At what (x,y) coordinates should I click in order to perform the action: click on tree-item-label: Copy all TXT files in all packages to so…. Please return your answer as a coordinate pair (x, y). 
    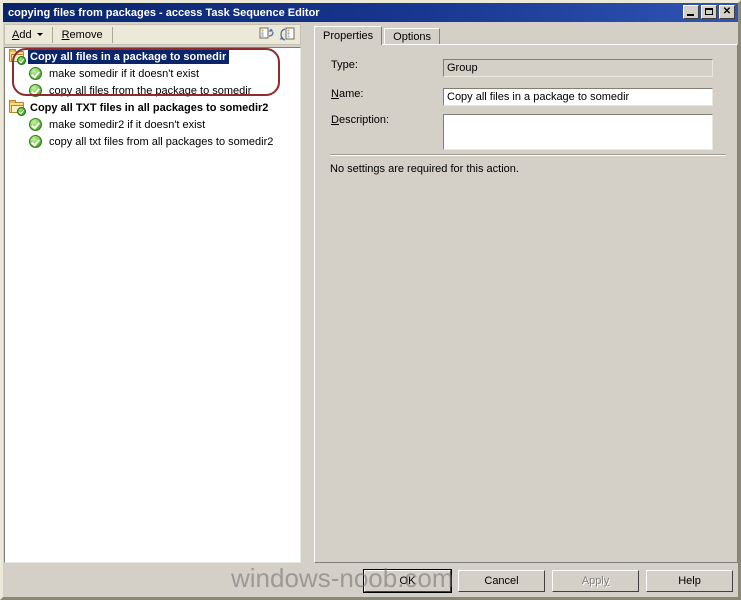
    Looking at the image, I should click on (149, 107).